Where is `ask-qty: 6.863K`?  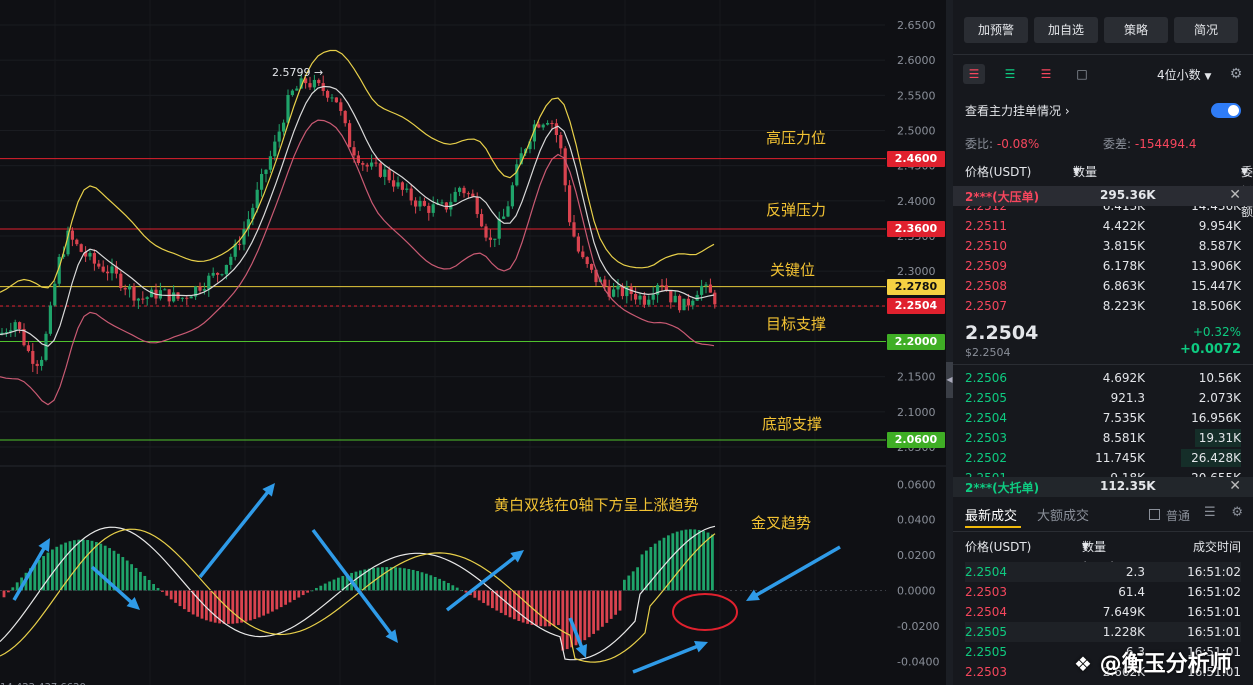
ask-qty: 6.863K is located at coordinates (1123, 286).